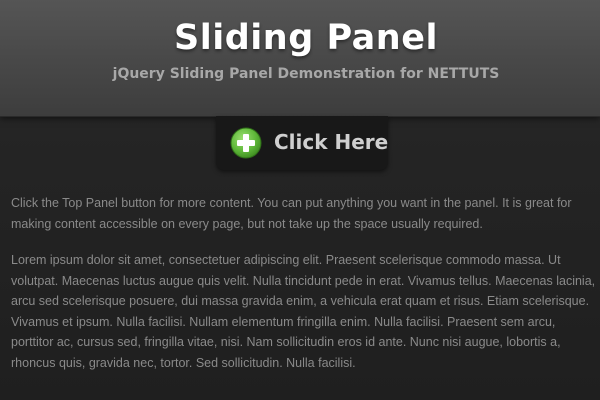  What do you see at coordinates (331, 142) in the screenshot?
I see `toggle-panel-label: Click Here` at bounding box center [331, 142].